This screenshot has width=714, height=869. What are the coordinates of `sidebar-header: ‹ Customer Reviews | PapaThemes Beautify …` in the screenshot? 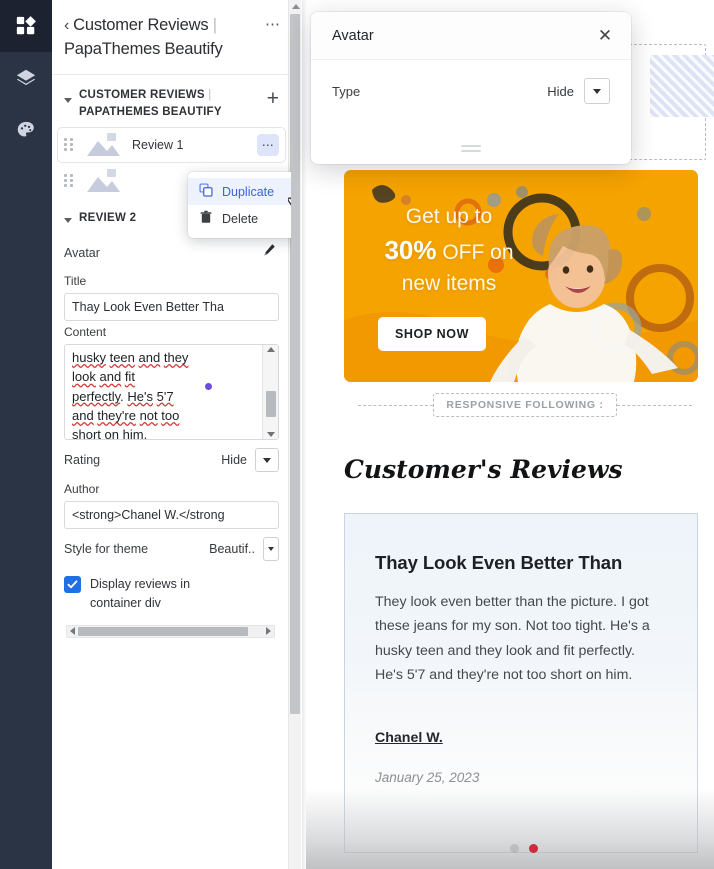 It's located at (171, 37).